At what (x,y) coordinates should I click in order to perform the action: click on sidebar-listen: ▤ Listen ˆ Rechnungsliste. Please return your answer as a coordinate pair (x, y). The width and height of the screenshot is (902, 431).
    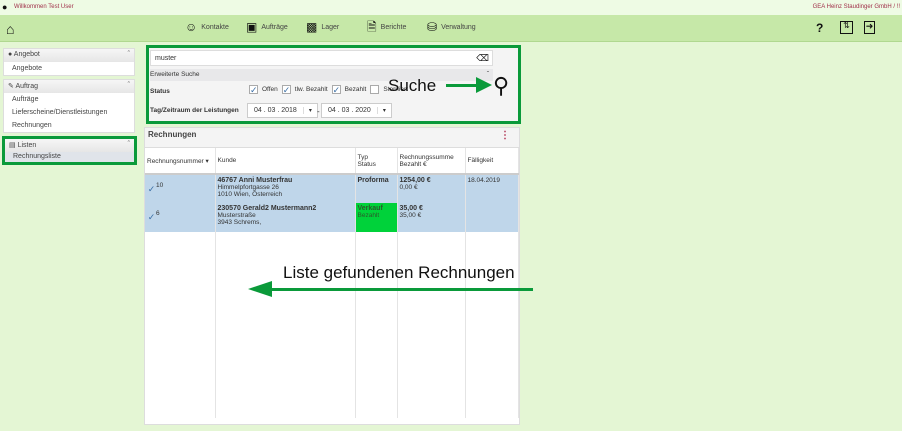
    Looking at the image, I should click on (69, 150).